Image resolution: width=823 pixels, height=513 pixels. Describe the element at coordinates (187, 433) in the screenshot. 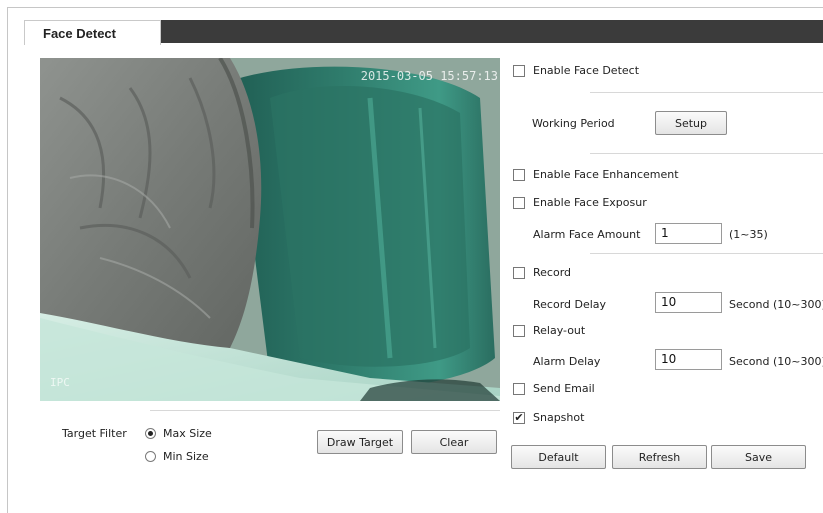

I see `max-size-label: Max Size` at that location.